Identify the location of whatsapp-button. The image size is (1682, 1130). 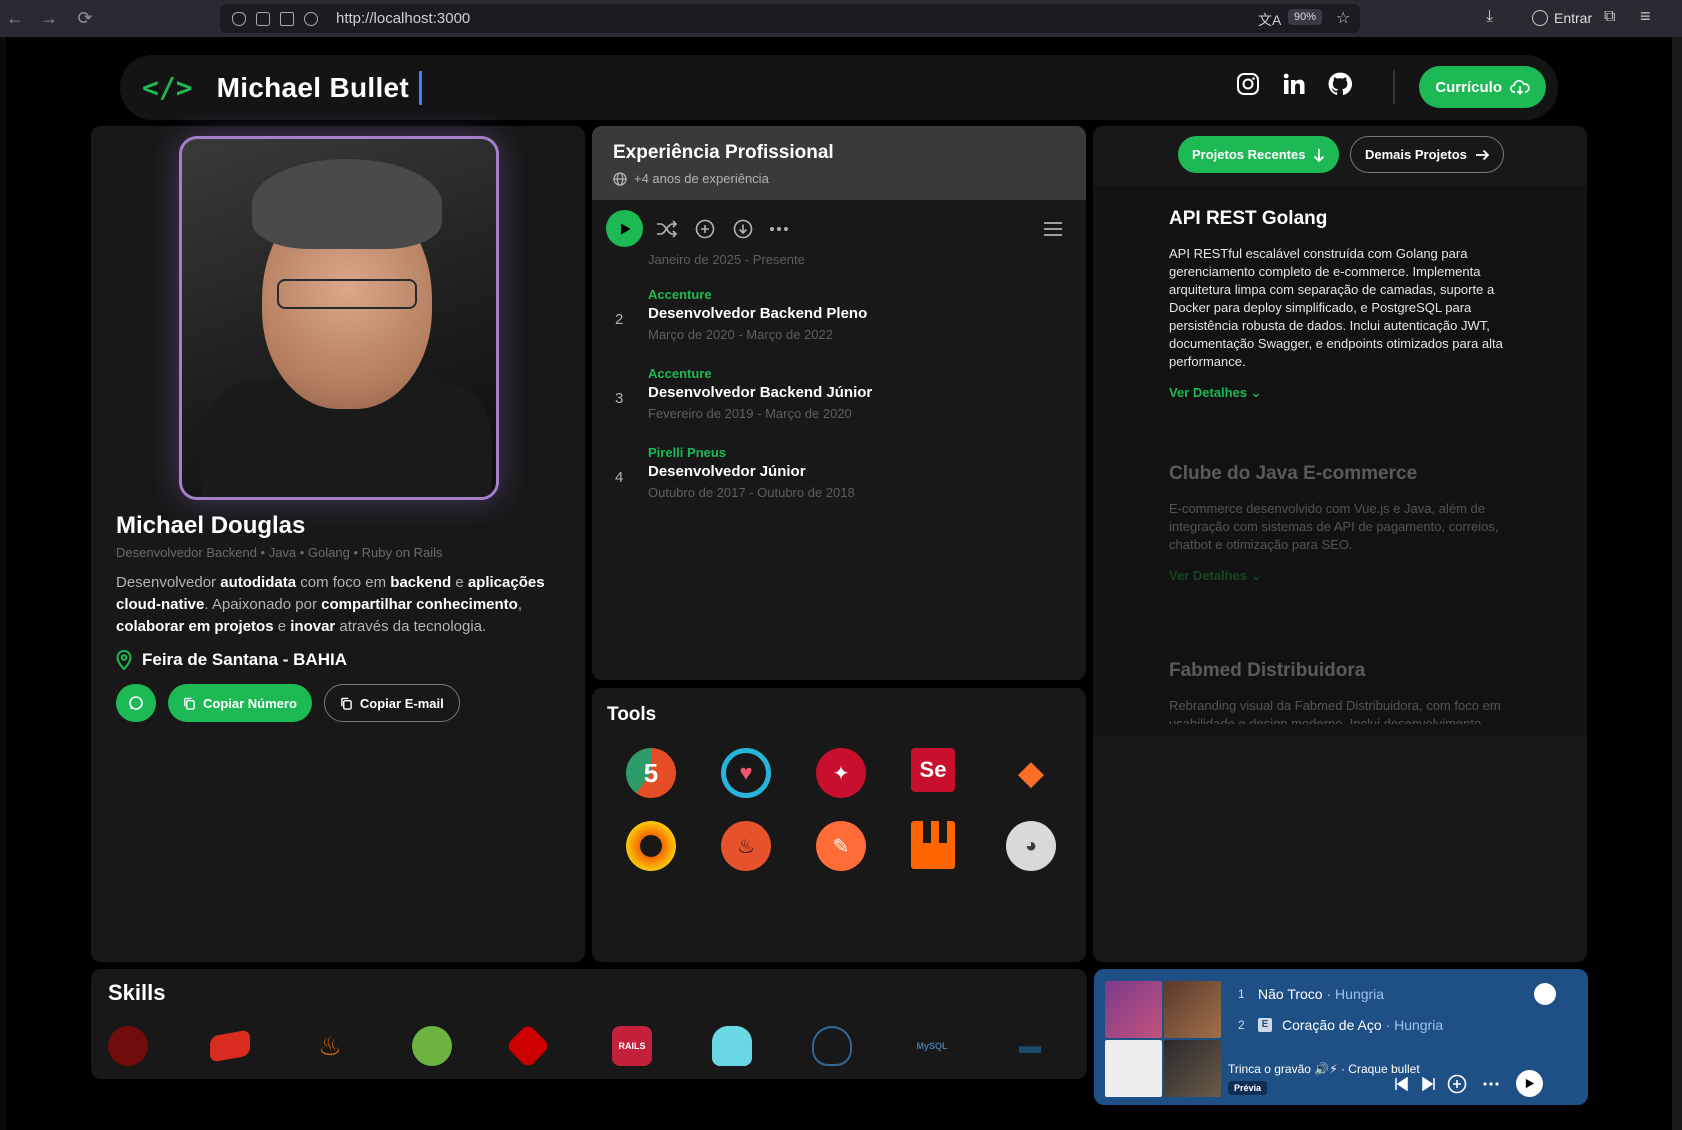
(136, 703).